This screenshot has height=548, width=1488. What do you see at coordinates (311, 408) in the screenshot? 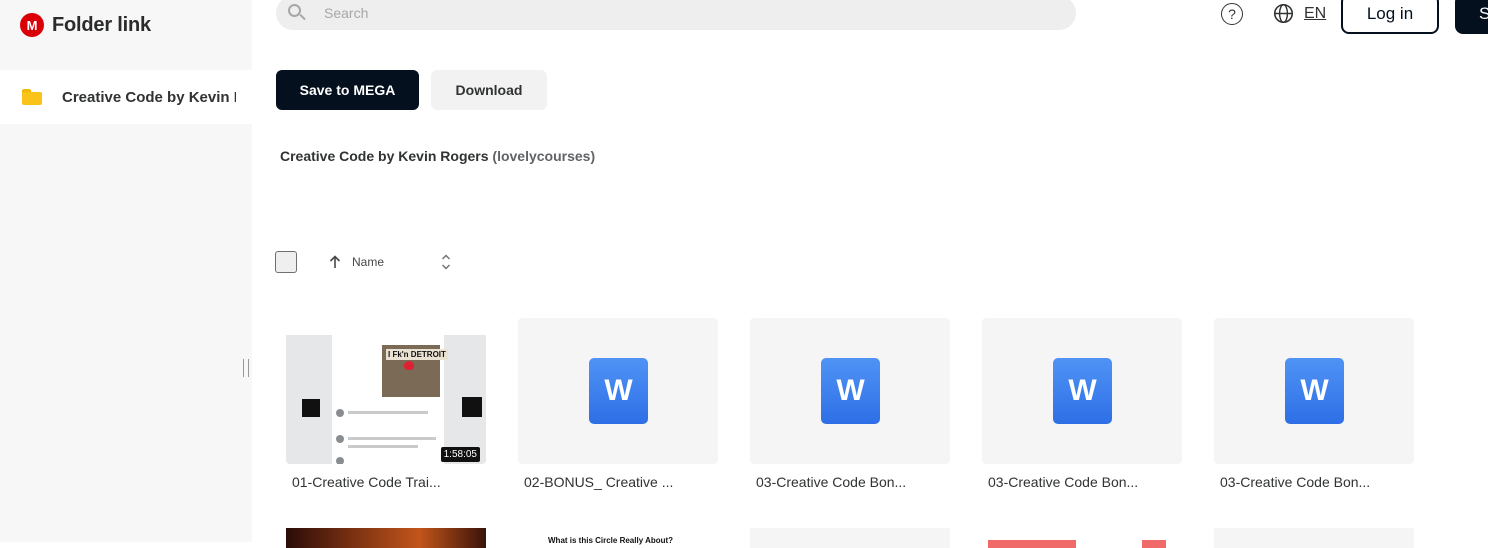
I see `nav-prev-icon` at bounding box center [311, 408].